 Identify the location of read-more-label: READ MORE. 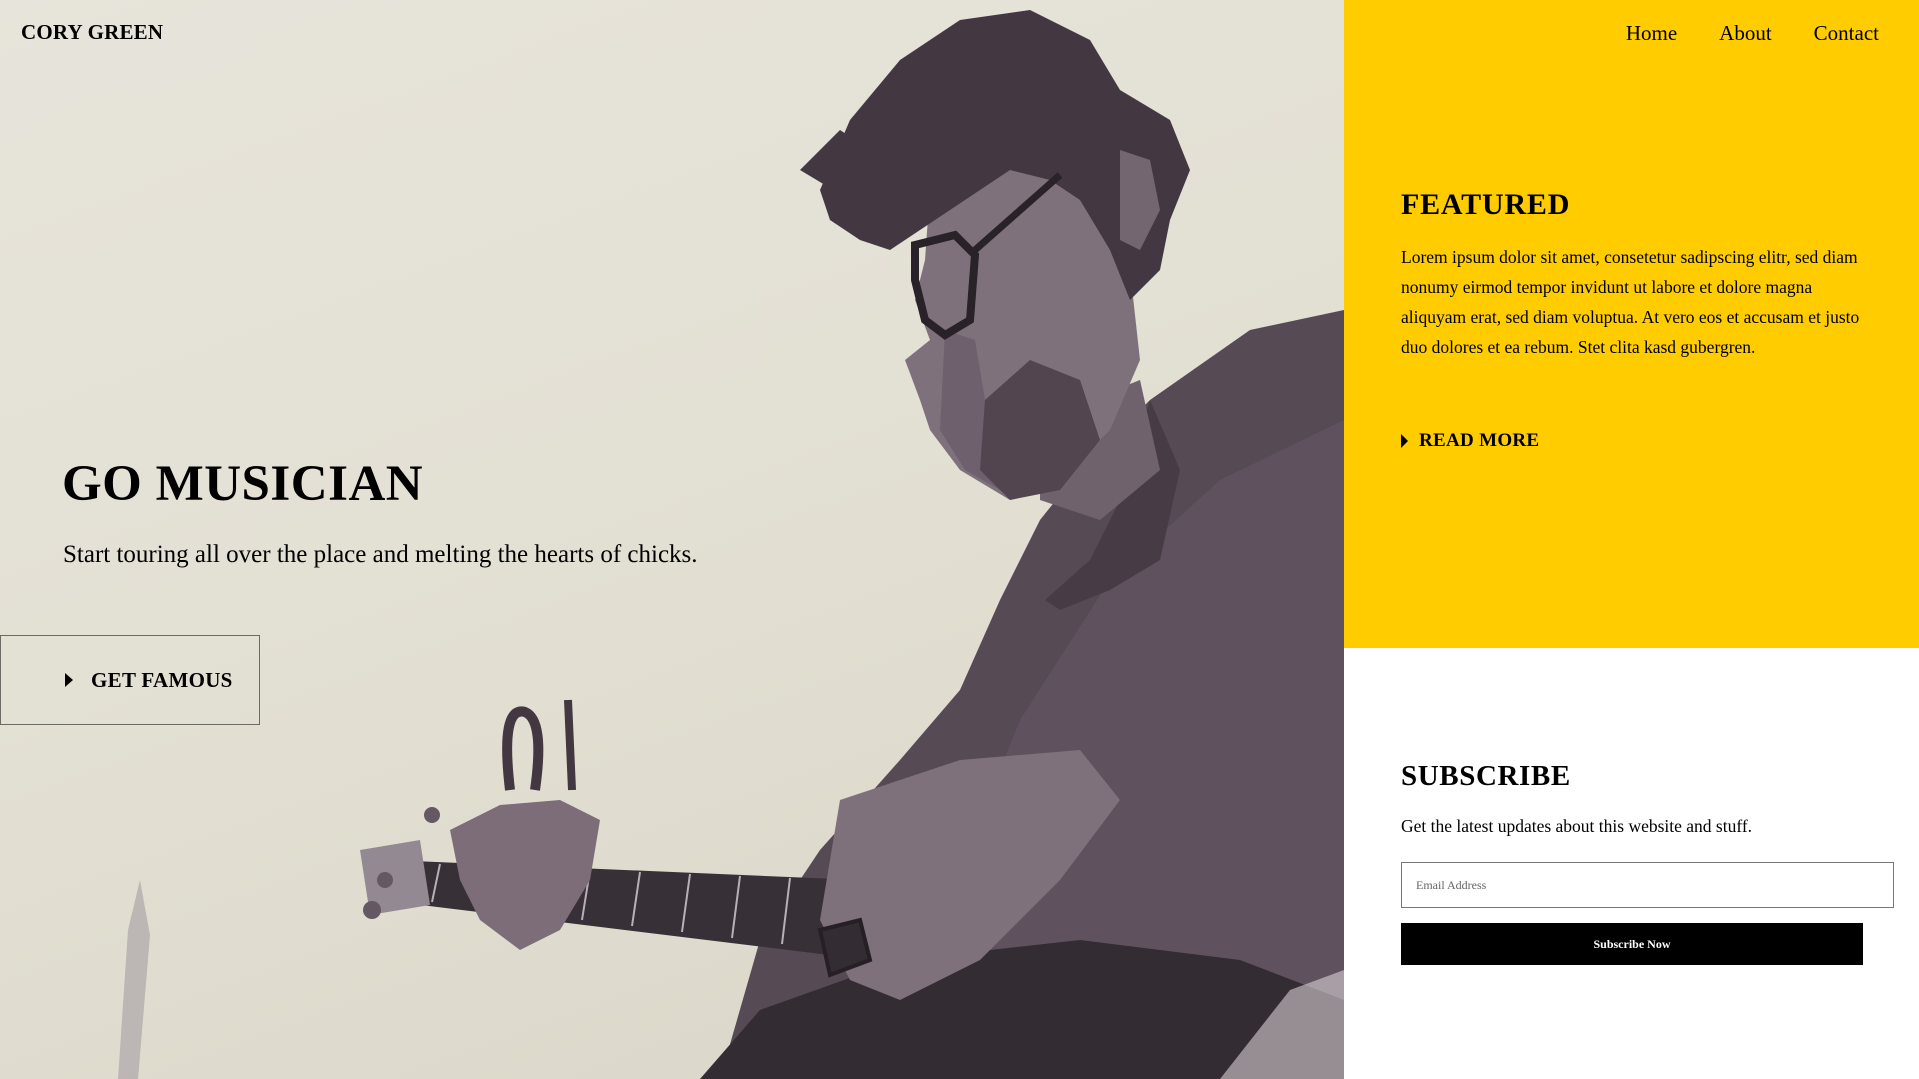
(1479, 440).